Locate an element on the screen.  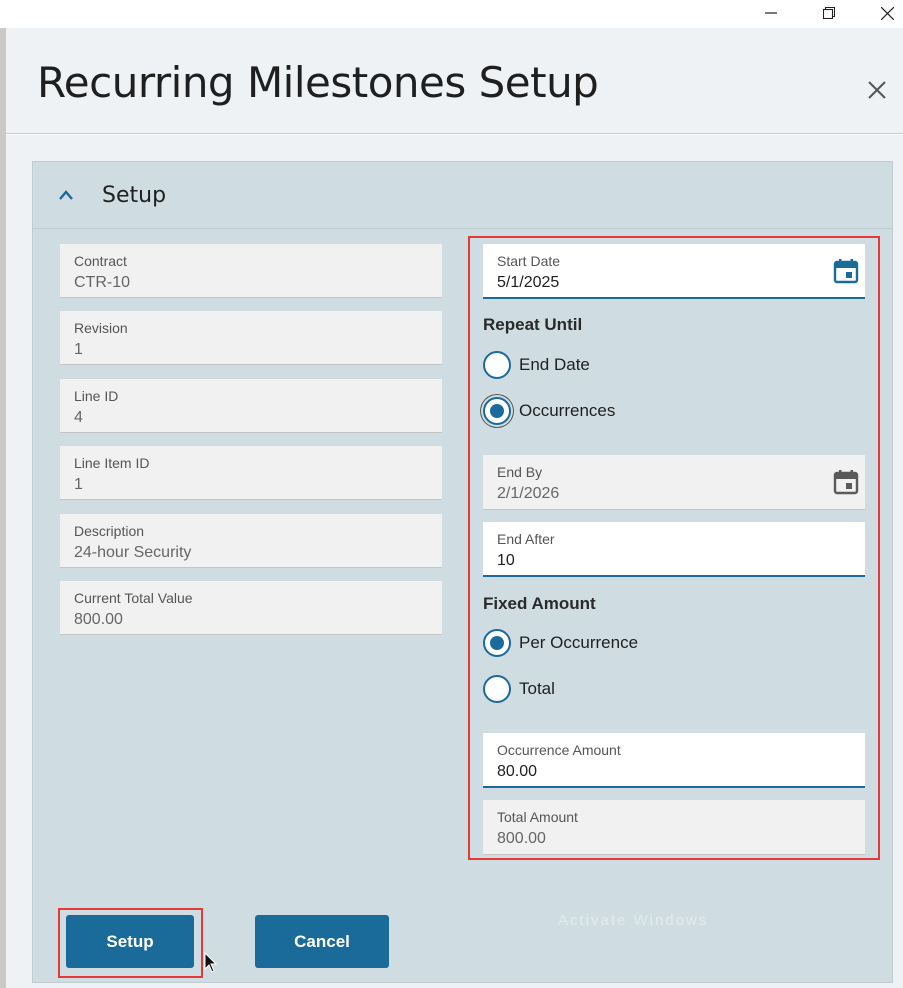
description-value: 24-hour Security is located at coordinates (133, 552).